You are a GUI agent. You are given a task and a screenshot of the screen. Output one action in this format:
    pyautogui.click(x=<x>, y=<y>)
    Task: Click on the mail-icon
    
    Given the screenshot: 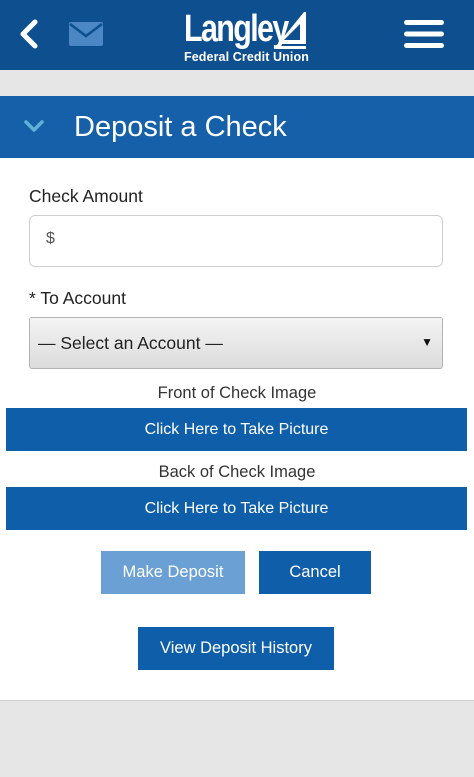 What is the action you would take?
    pyautogui.click(x=86, y=34)
    